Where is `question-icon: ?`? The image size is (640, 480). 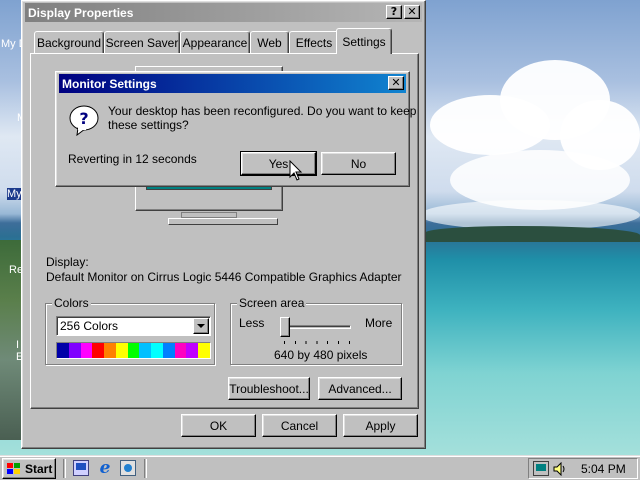
question-icon: ? is located at coordinates (84, 120).